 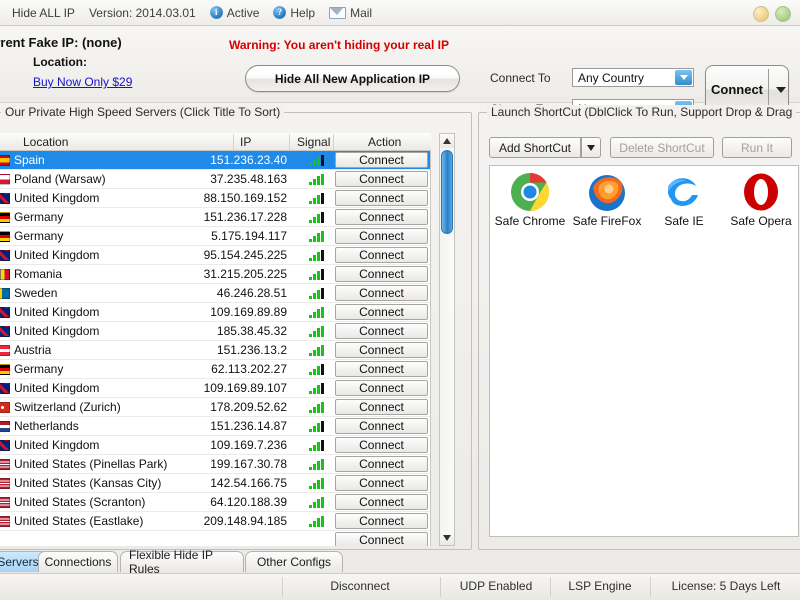 What do you see at coordinates (294, 561) in the screenshot?
I see `tab-other-configs: Other Configs` at bounding box center [294, 561].